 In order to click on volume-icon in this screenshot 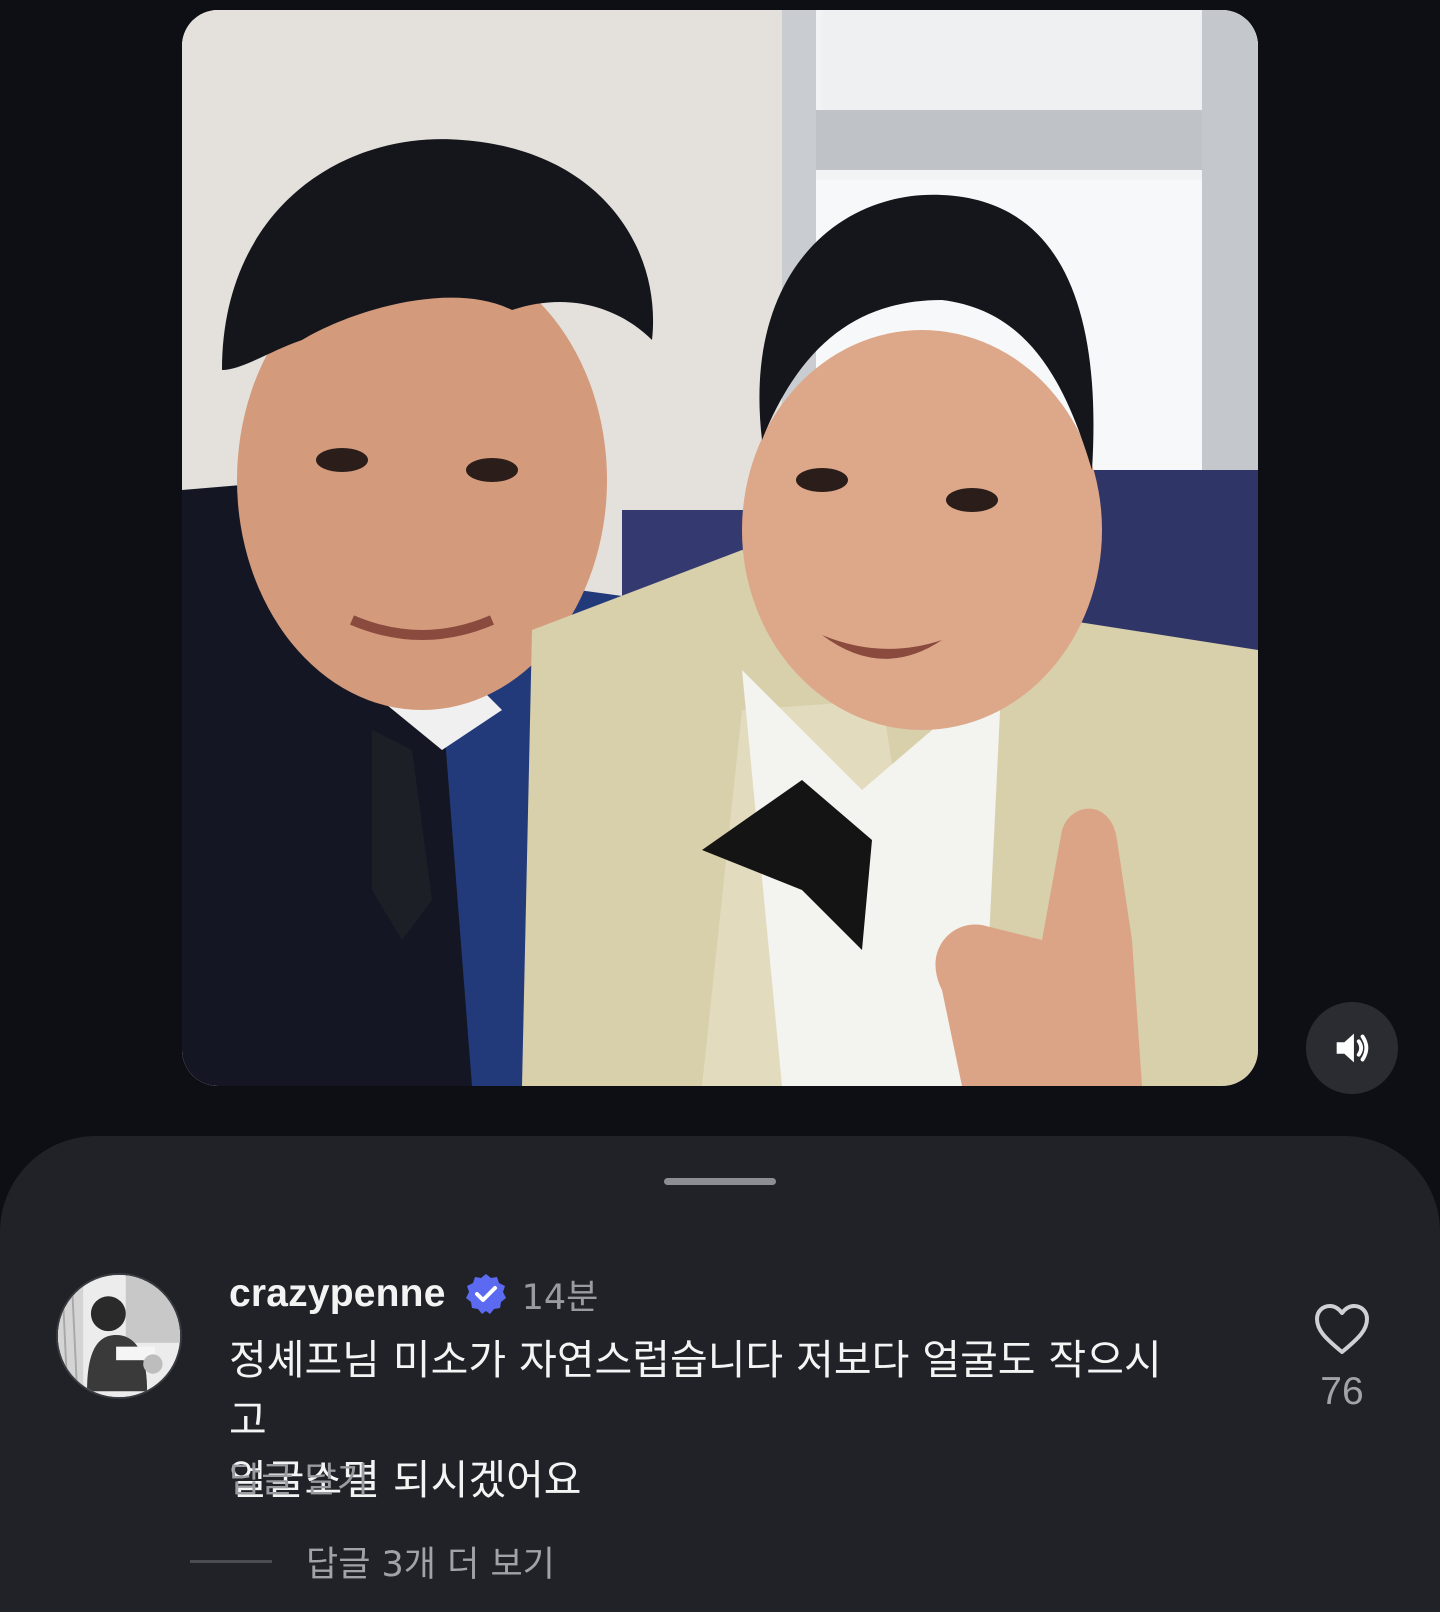, I will do `click(1352, 1048)`.